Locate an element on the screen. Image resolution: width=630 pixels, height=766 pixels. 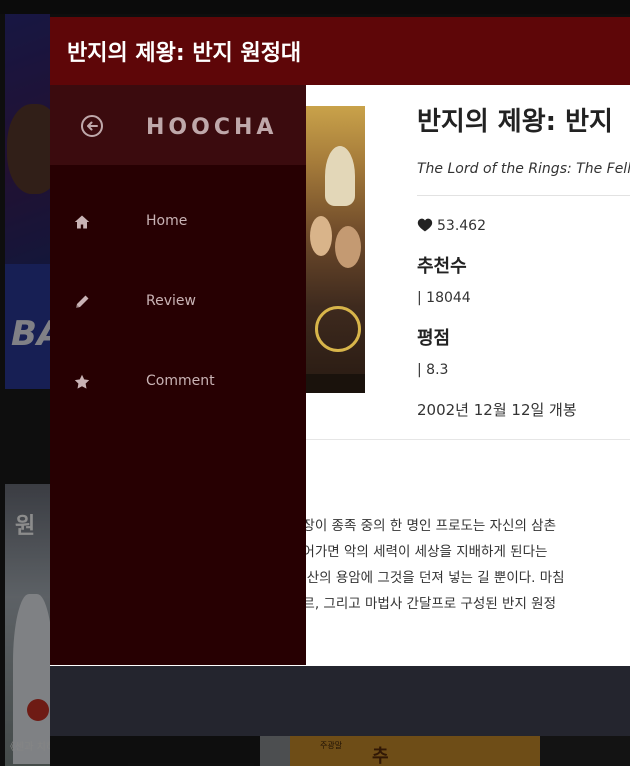
synopsis-line: 반장이 종족 중의 한 명인 프로도는 자신의 삼촌 is located at coordinates (423, 526).